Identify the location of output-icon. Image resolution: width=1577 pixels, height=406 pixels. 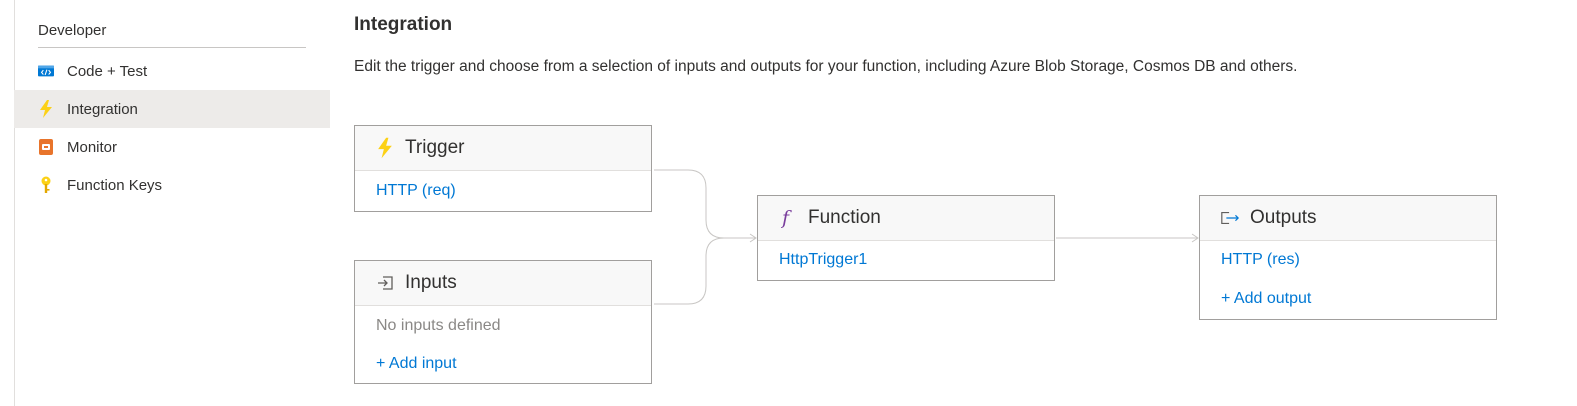
(1230, 218).